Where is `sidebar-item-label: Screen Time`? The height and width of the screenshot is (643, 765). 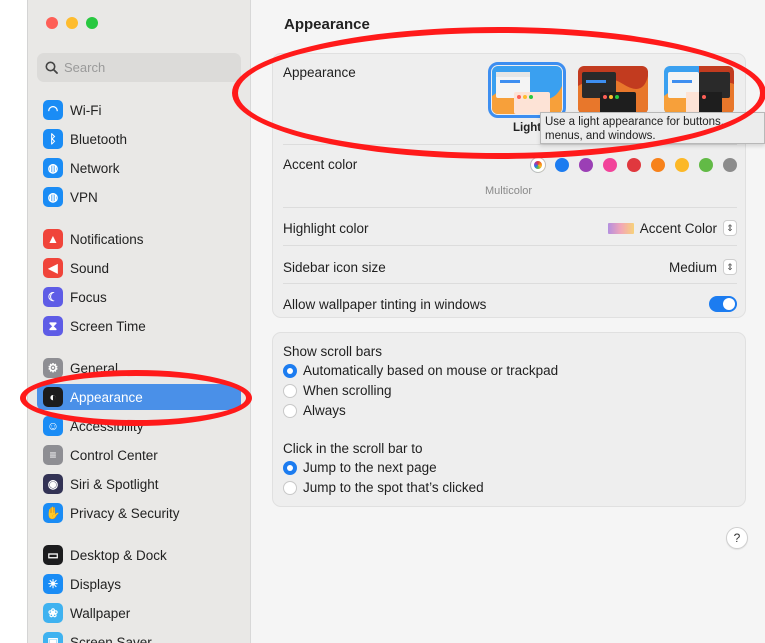 sidebar-item-label: Screen Time is located at coordinates (108, 326).